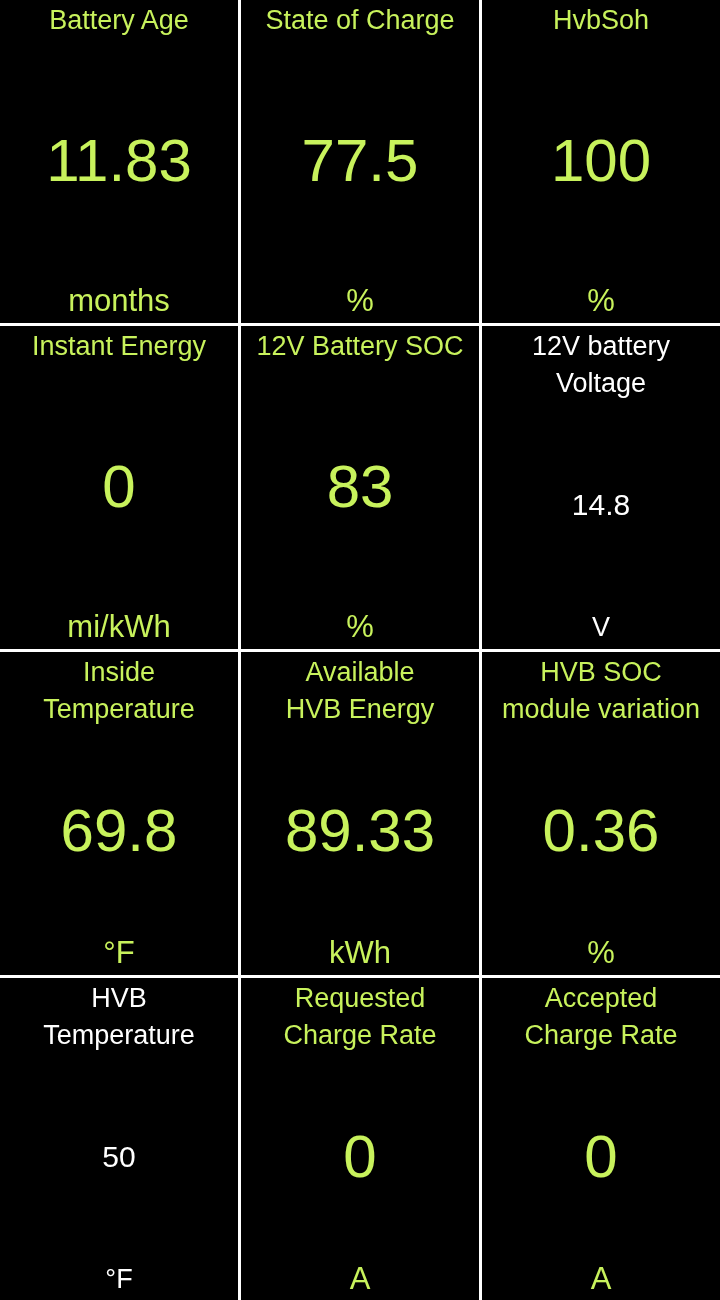 This screenshot has width=720, height=1300. What do you see at coordinates (119, 830) in the screenshot?
I see `reading-value: 69.8` at bounding box center [119, 830].